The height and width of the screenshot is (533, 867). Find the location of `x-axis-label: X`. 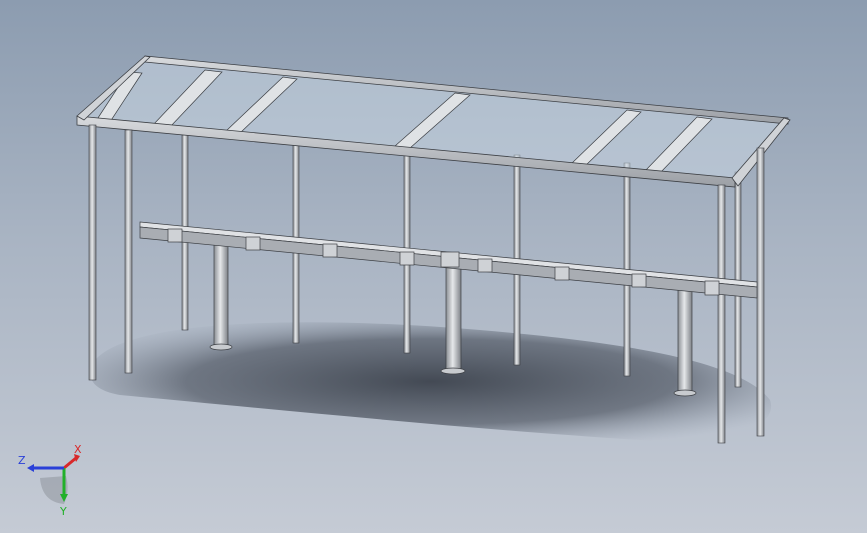

x-axis-label: X is located at coordinates (78, 449).